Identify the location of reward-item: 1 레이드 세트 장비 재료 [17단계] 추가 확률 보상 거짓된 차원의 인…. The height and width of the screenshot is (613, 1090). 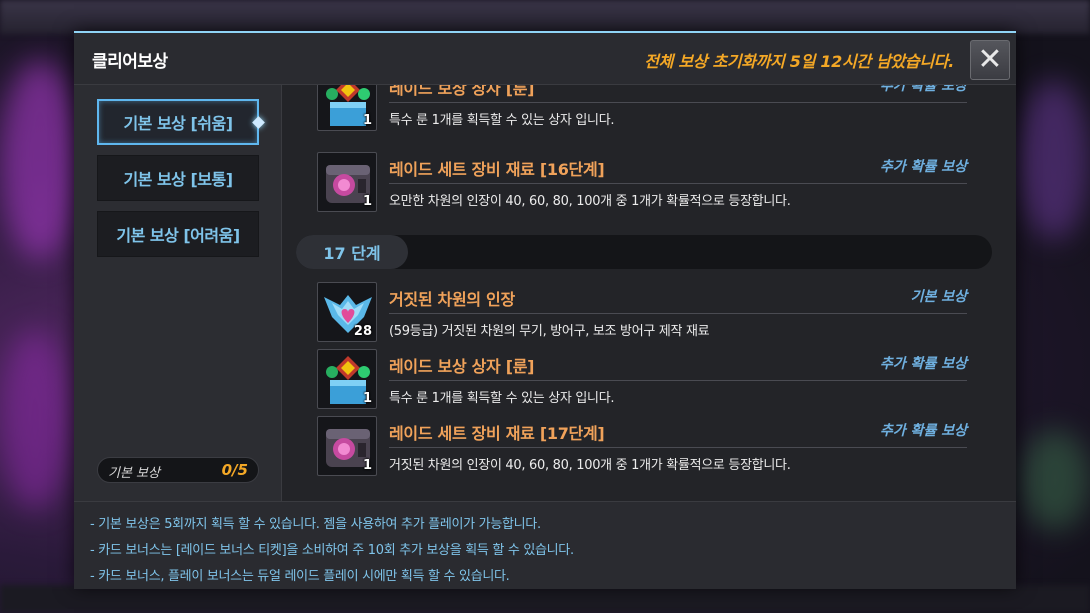
(642, 447).